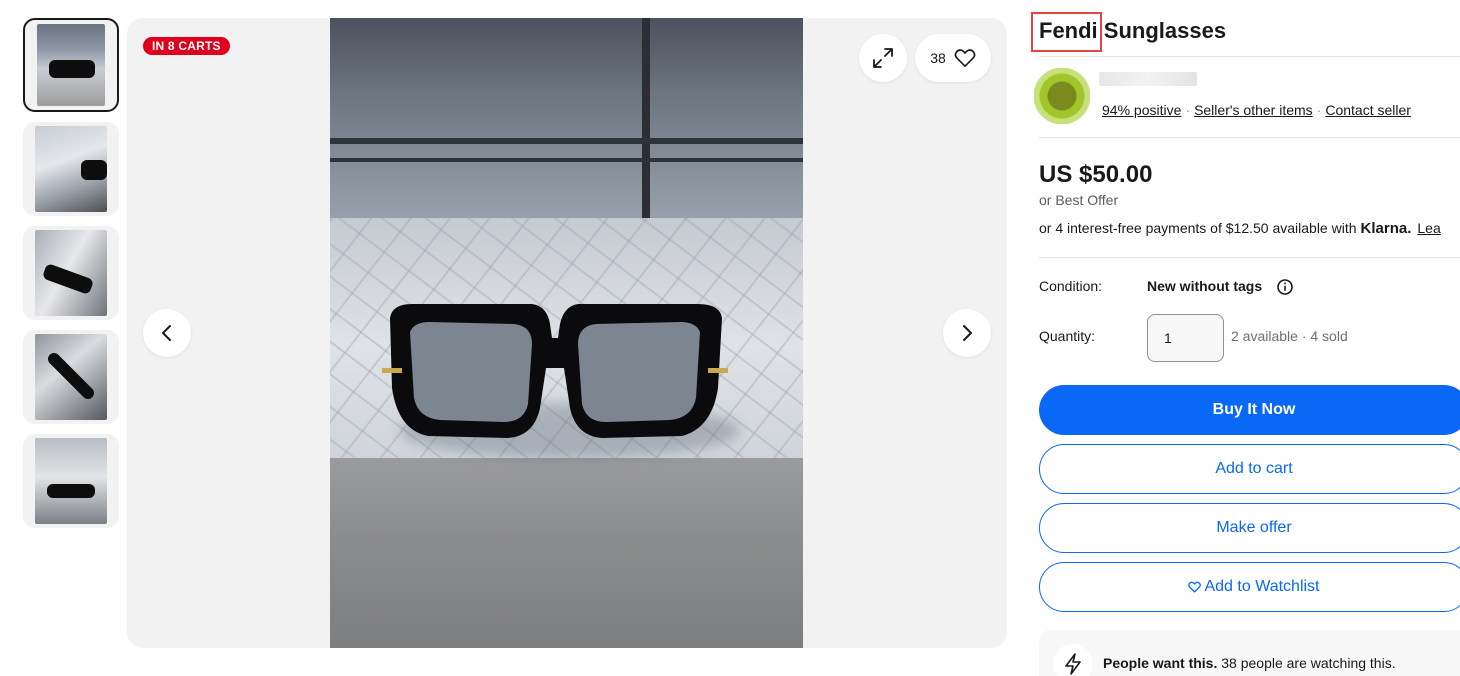 The width and height of the screenshot is (1460, 676). I want to click on make-offer-button: Make offer, so click(1249, 528).